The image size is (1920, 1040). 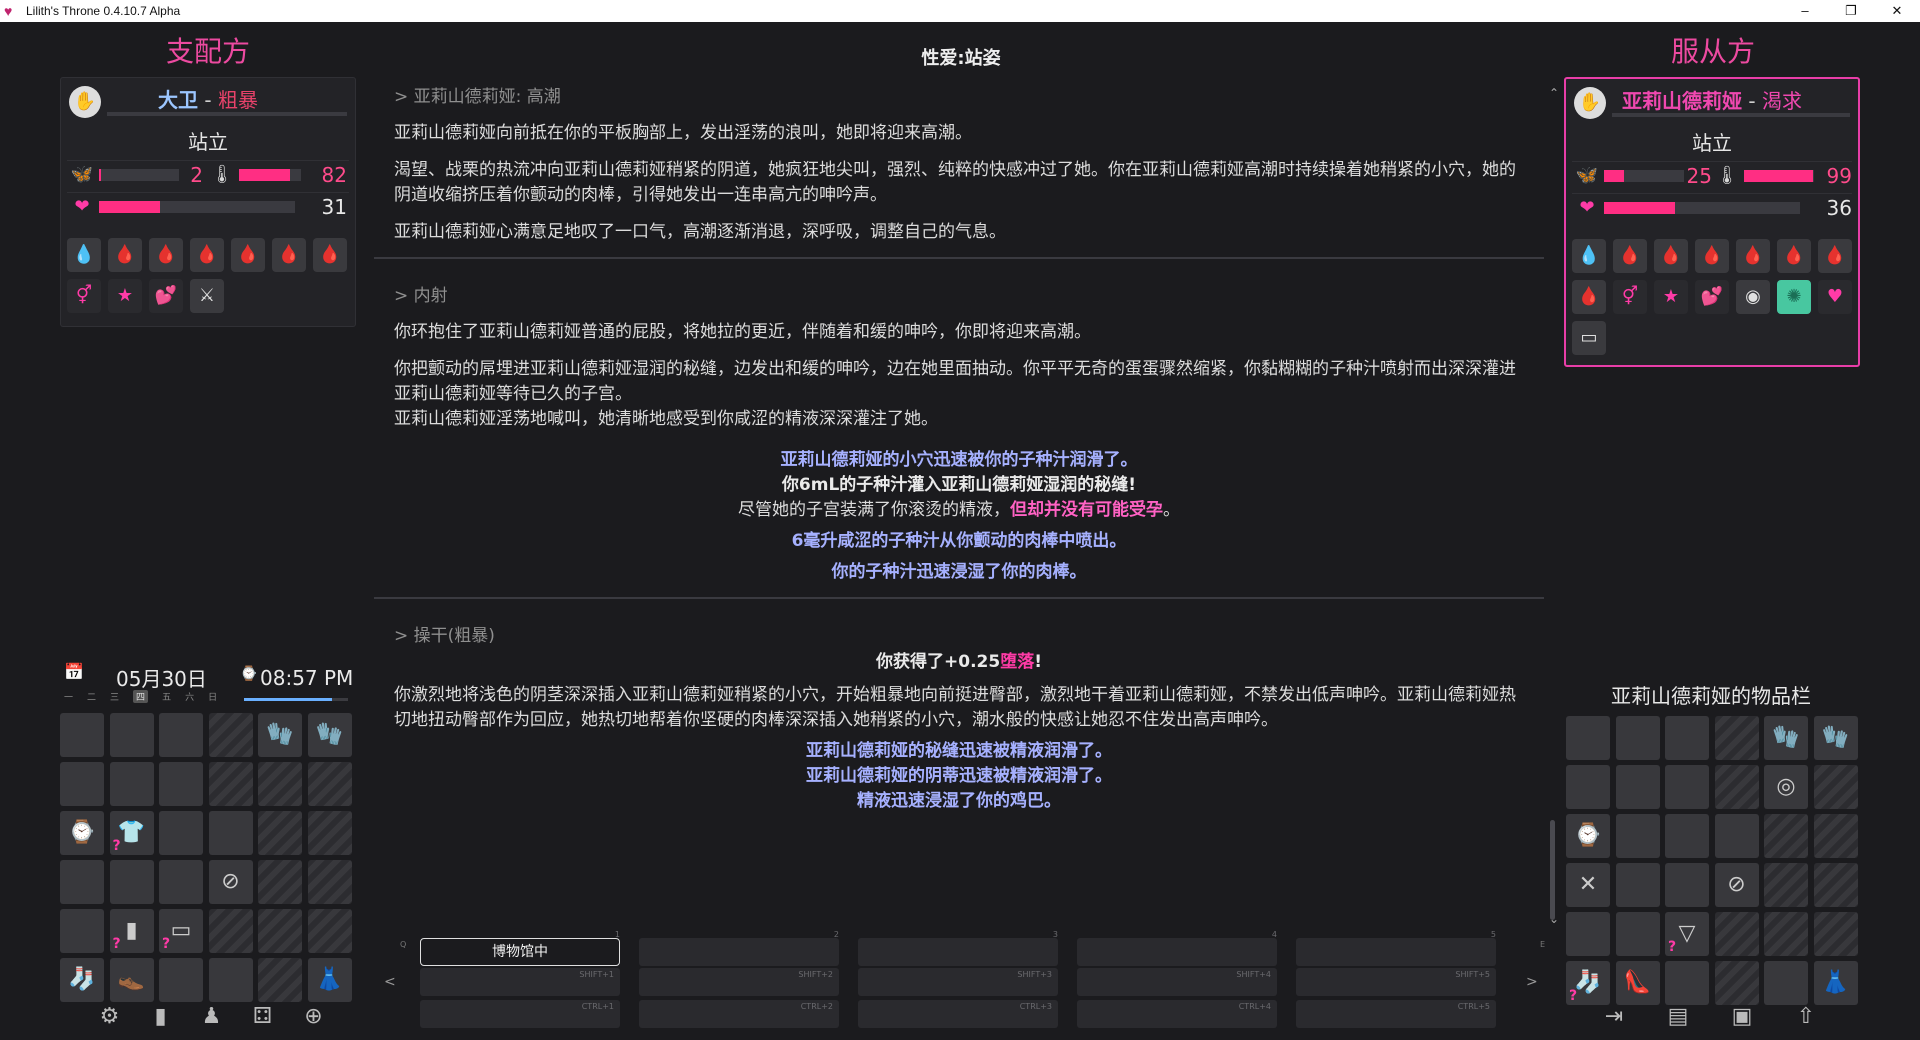 What do you see at coordinates (1554, 93) in the screenshot?
I see `scroll-up-arrow: ⌃` at bounding box center [1554, 93].